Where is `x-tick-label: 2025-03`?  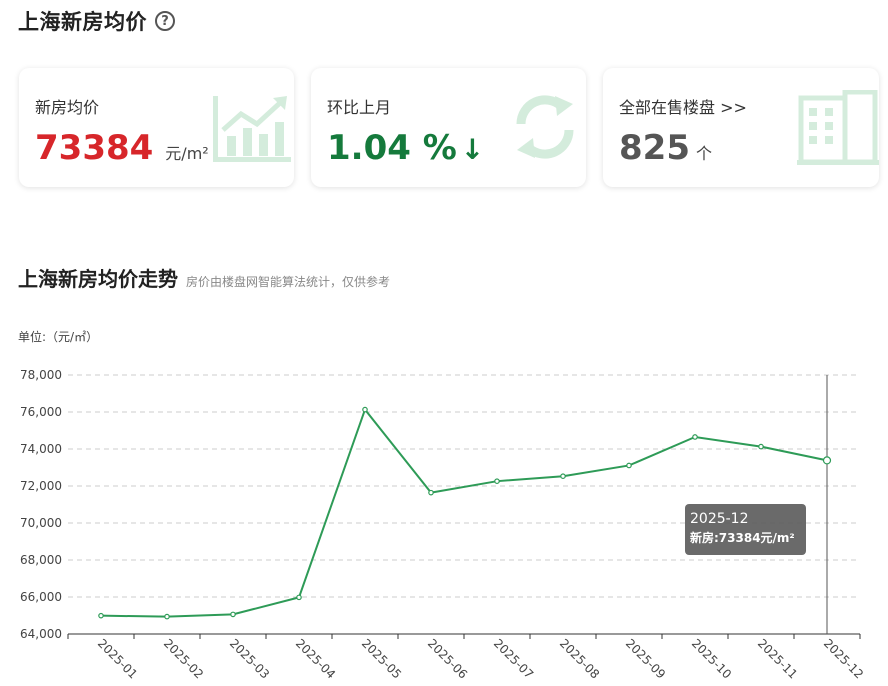 x-tick-label: 2025-03 is located at coordinates (249, 658).